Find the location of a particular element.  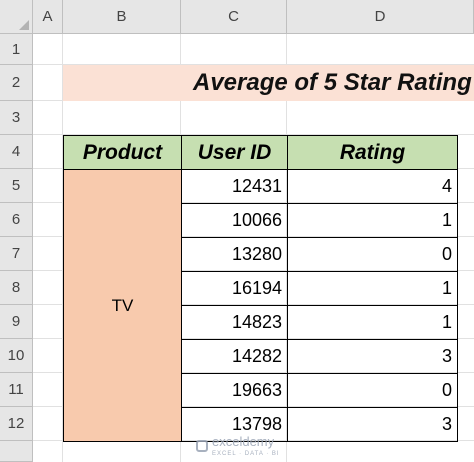

row-header-12: 12 is located at coordinates (16, 424).